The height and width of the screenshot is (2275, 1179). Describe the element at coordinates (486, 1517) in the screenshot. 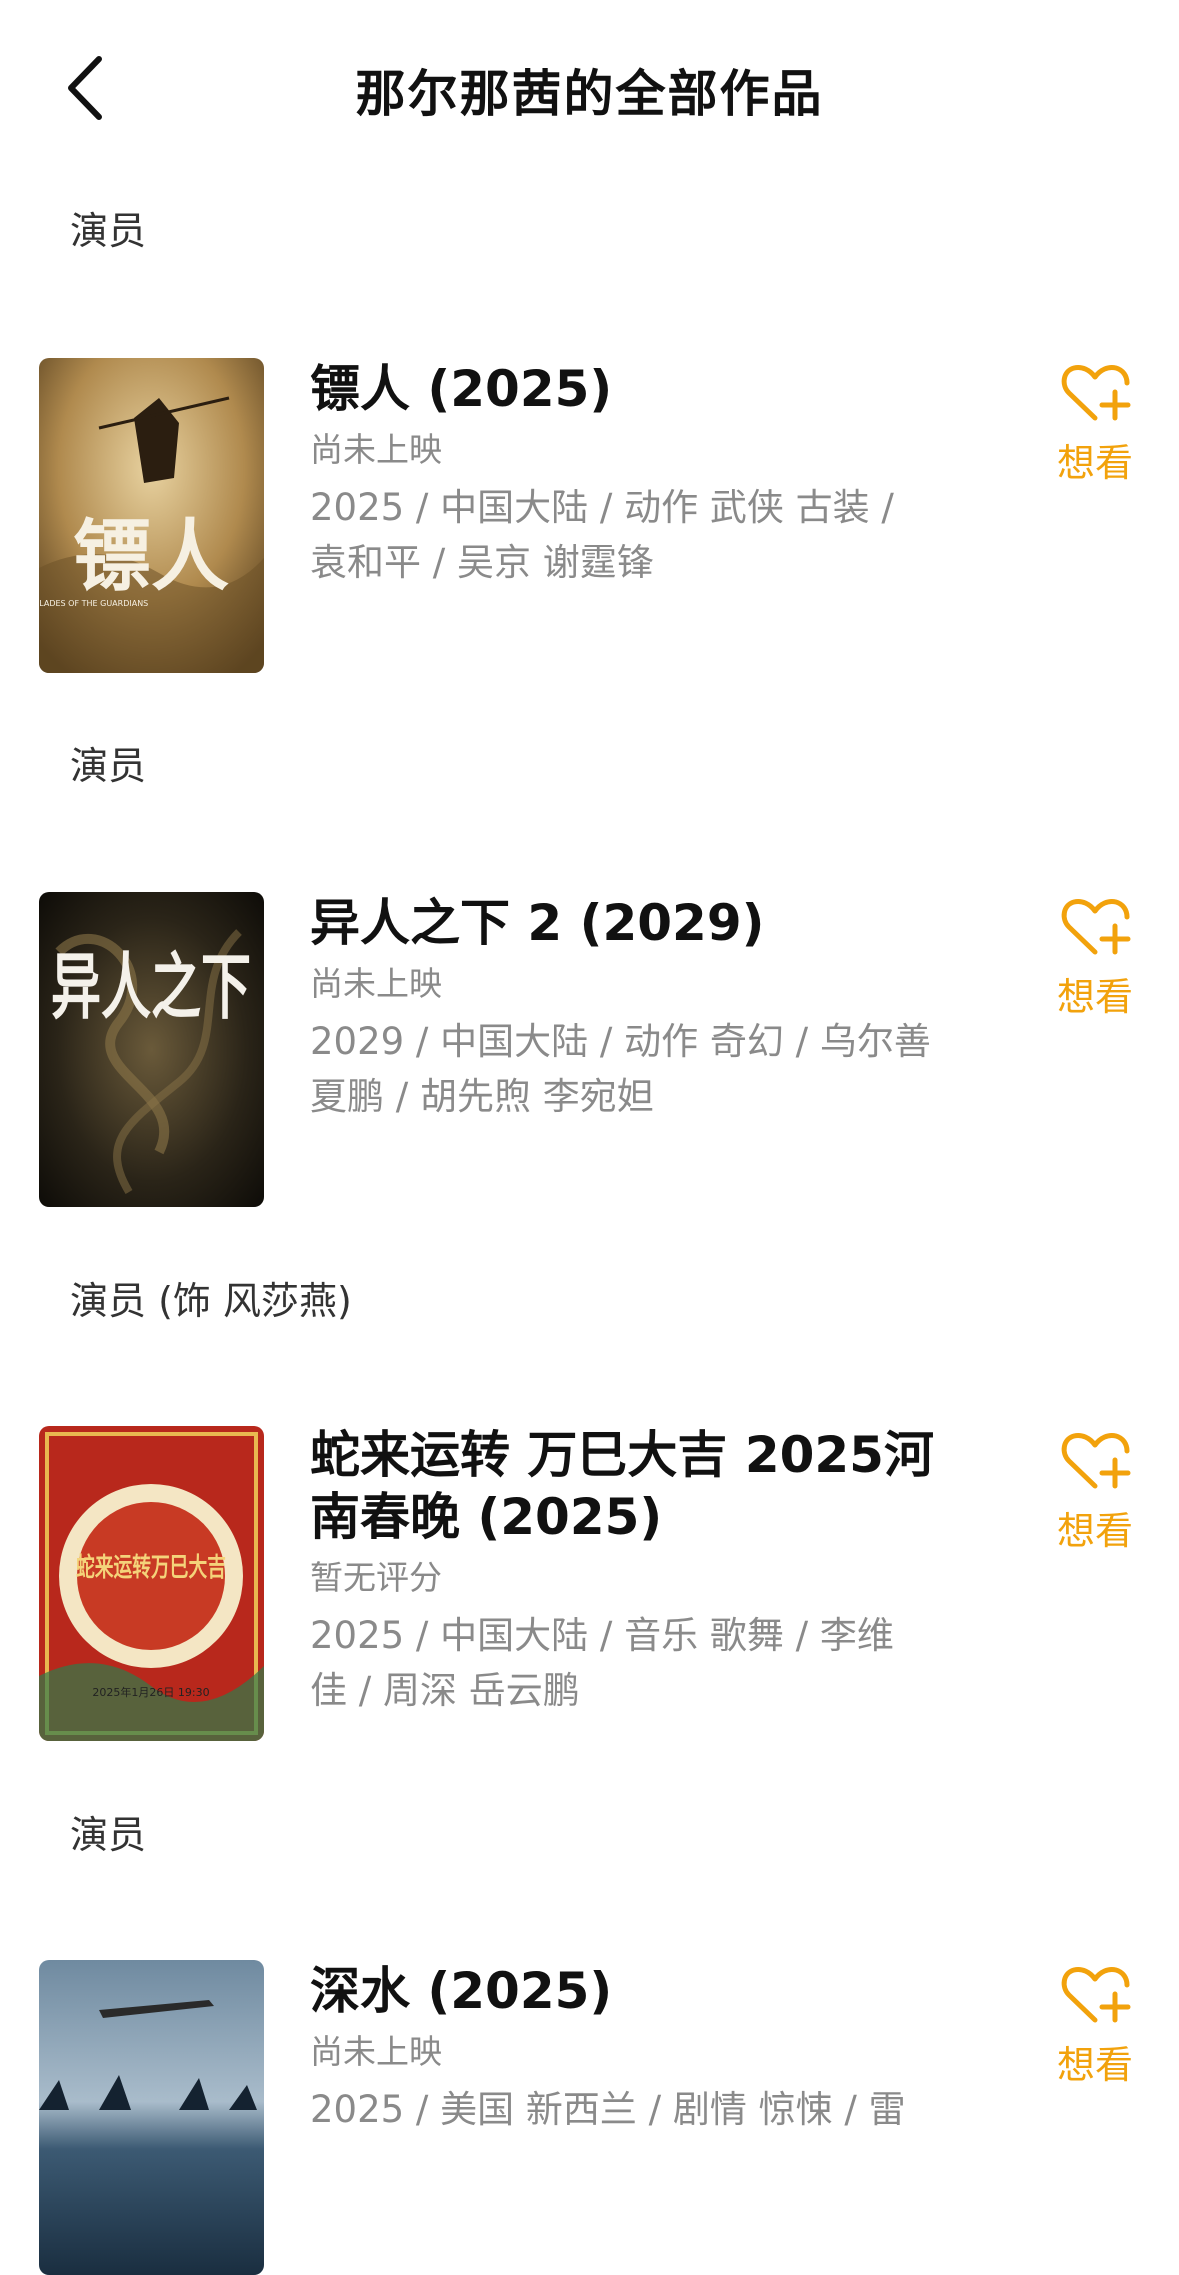

I see `work-title-line: 南春晚 (2025)` at that location.